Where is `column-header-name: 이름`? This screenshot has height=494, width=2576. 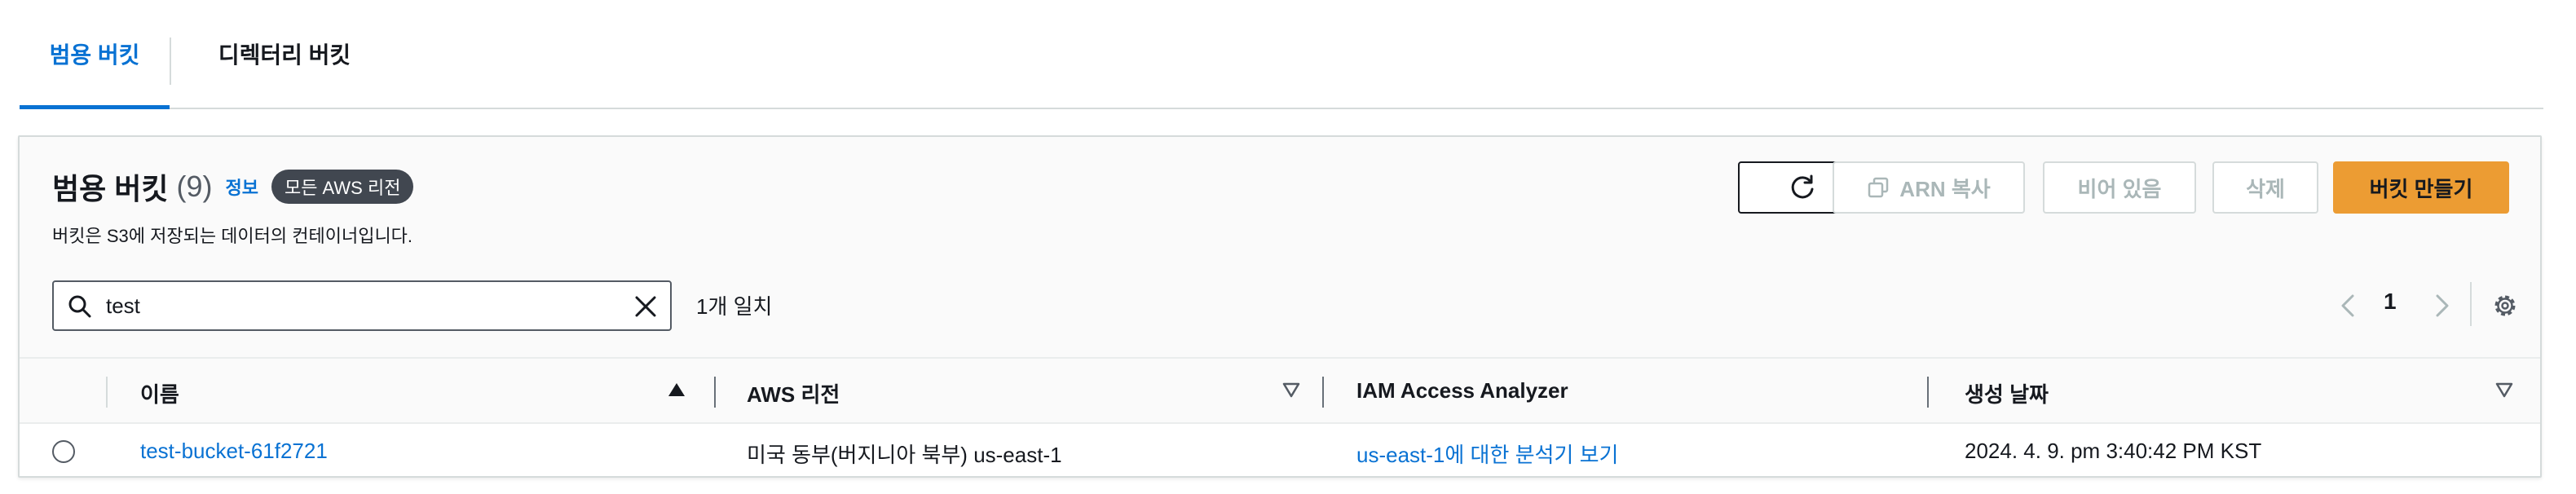
column-header-name: 이름 is located at coordinates (159, 393).